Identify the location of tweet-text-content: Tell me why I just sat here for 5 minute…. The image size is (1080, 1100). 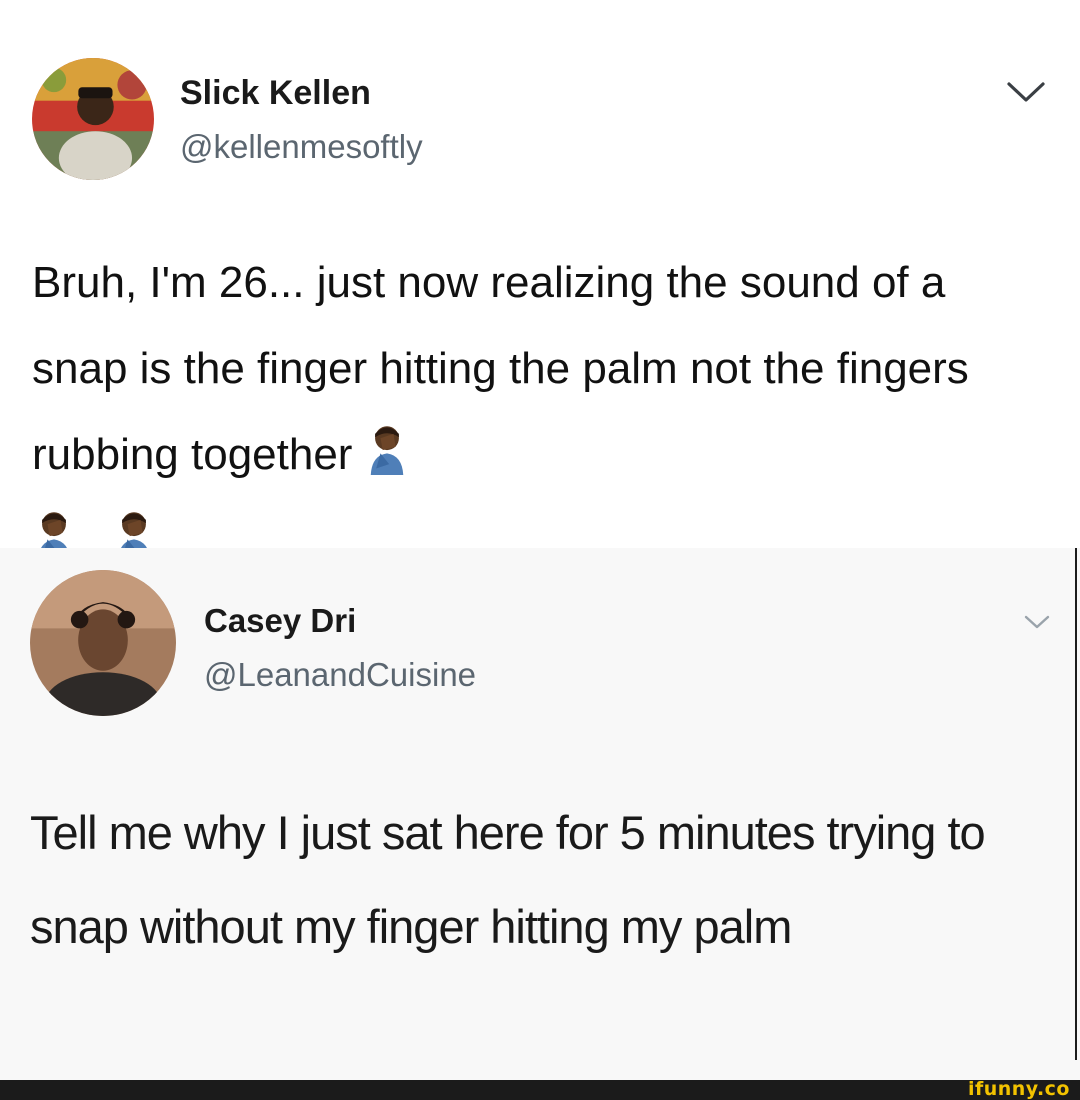
(508, 879).